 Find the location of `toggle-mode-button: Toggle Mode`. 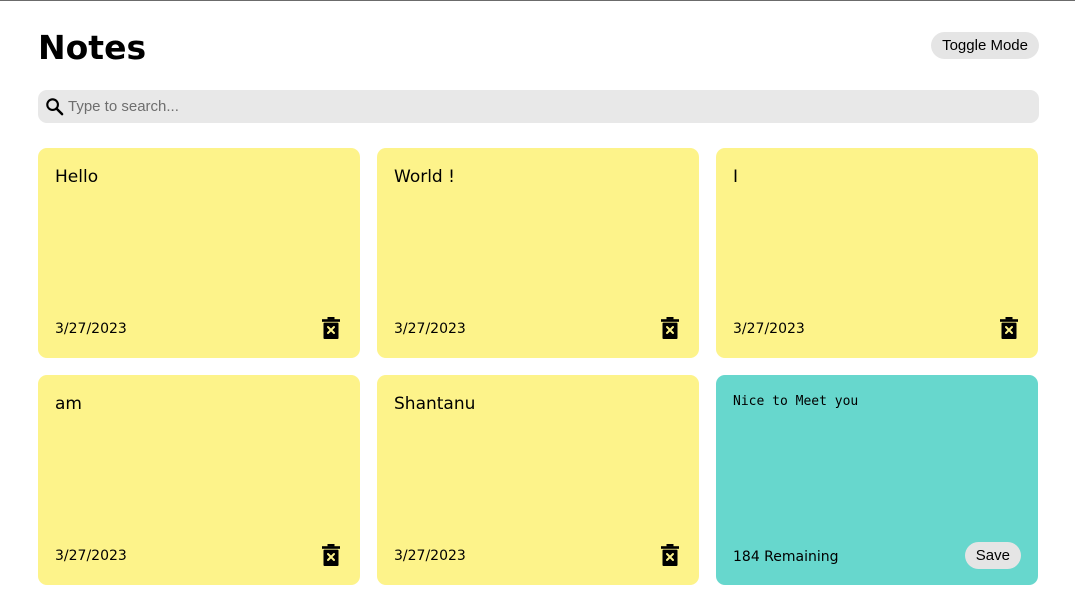

toggle-mode-button: Toggle Mode is located at coordinates (985, 45).